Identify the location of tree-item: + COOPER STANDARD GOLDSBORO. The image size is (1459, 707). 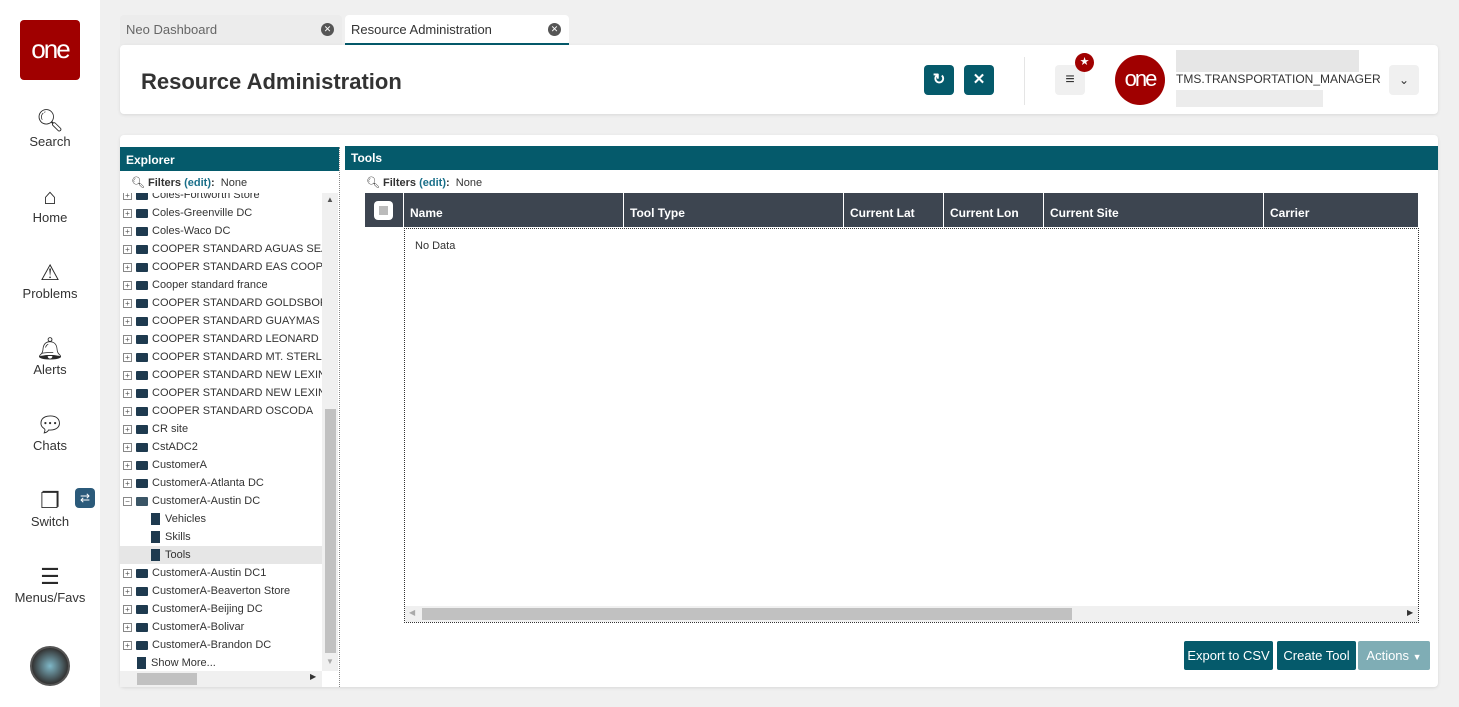
(222, 303).